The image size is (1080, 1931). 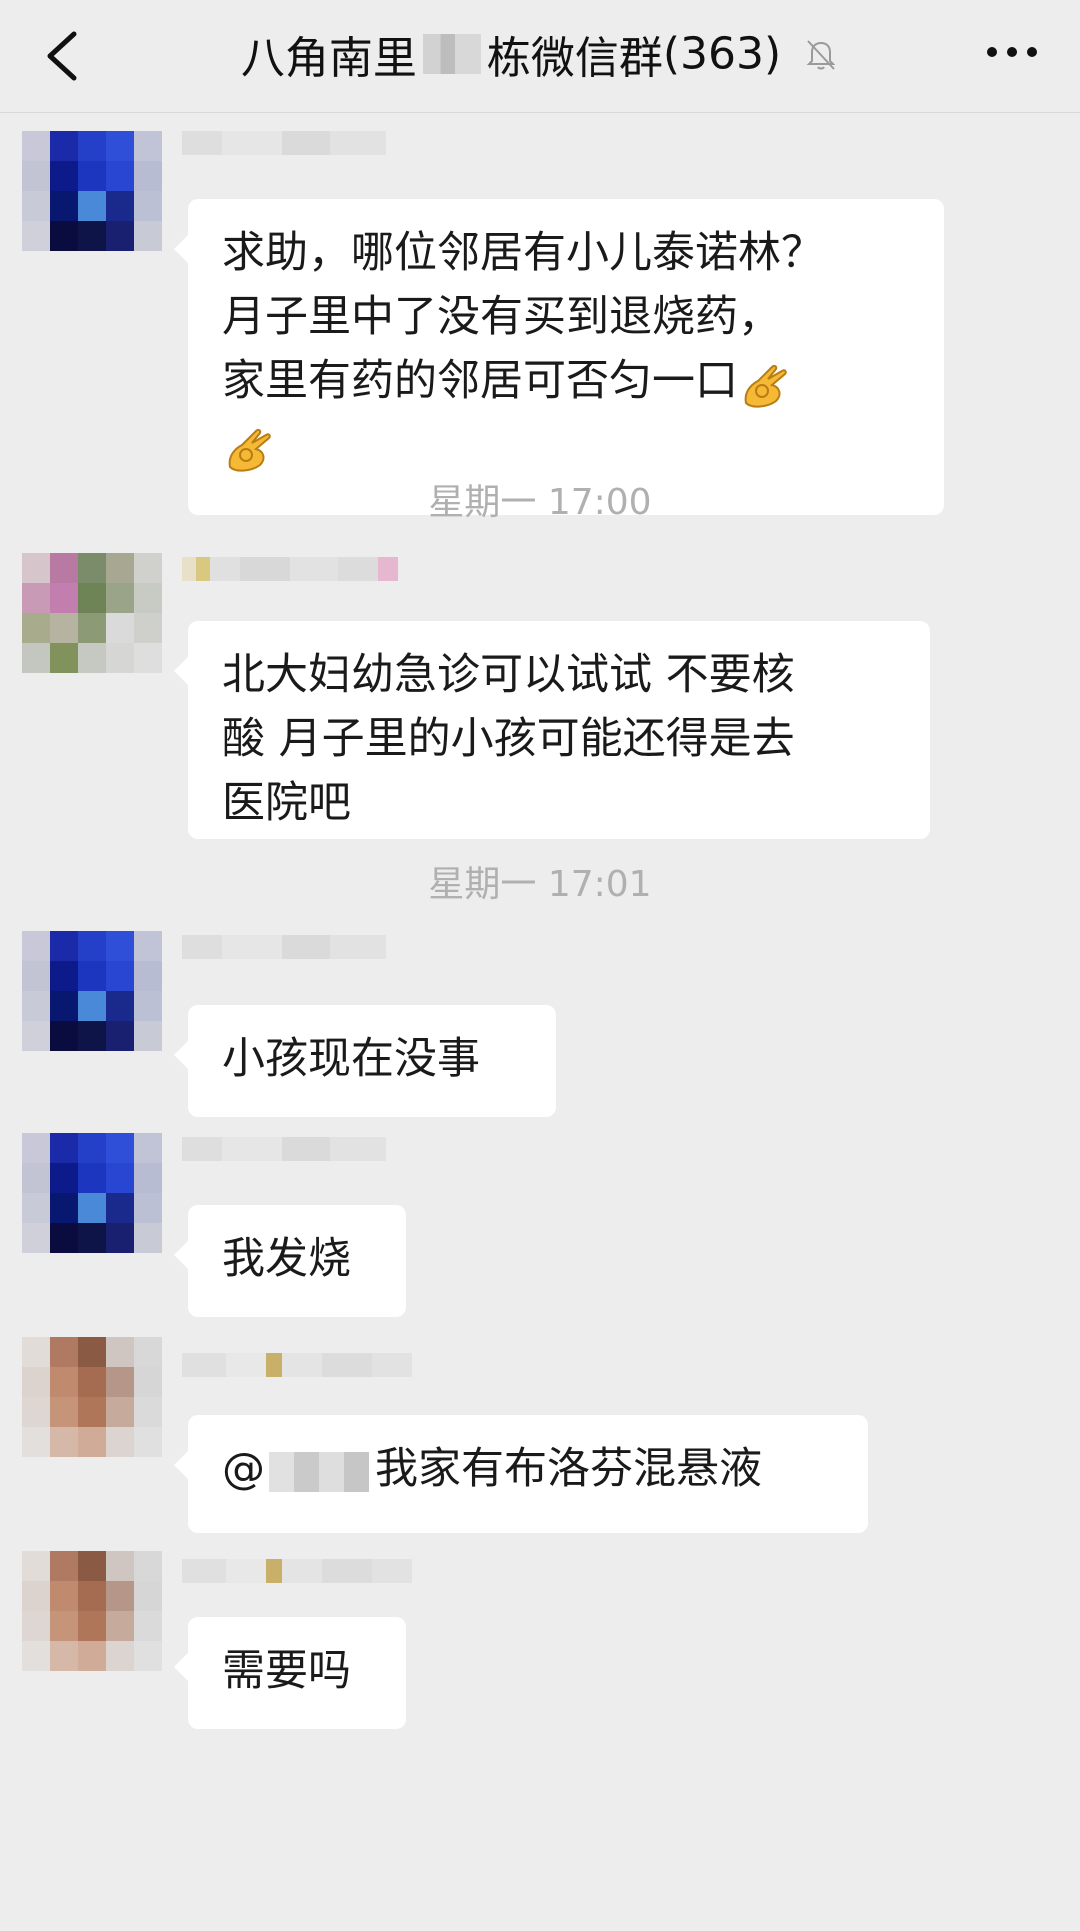 I want to click on title-part-1: 八角南里, so click(x=328, y=58).